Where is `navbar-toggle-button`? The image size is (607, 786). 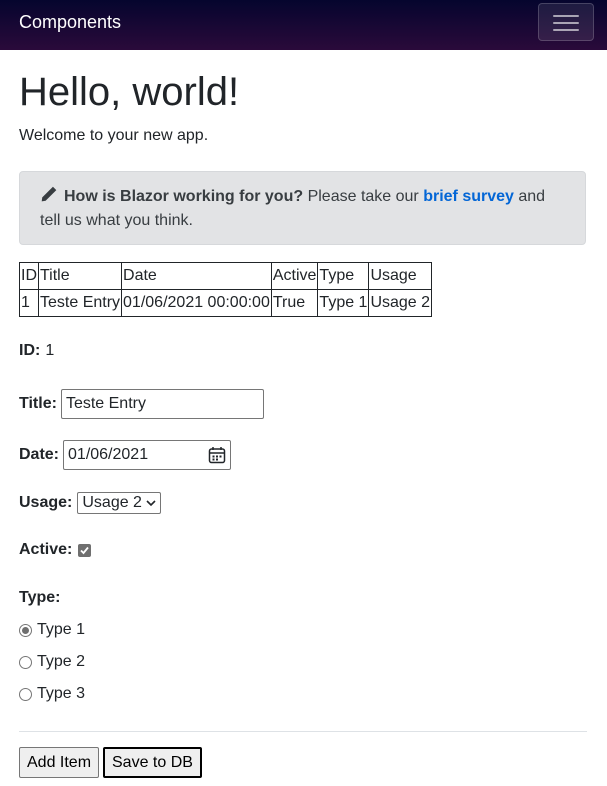
navbar-toggle-button is located at coordinates (566, 22).